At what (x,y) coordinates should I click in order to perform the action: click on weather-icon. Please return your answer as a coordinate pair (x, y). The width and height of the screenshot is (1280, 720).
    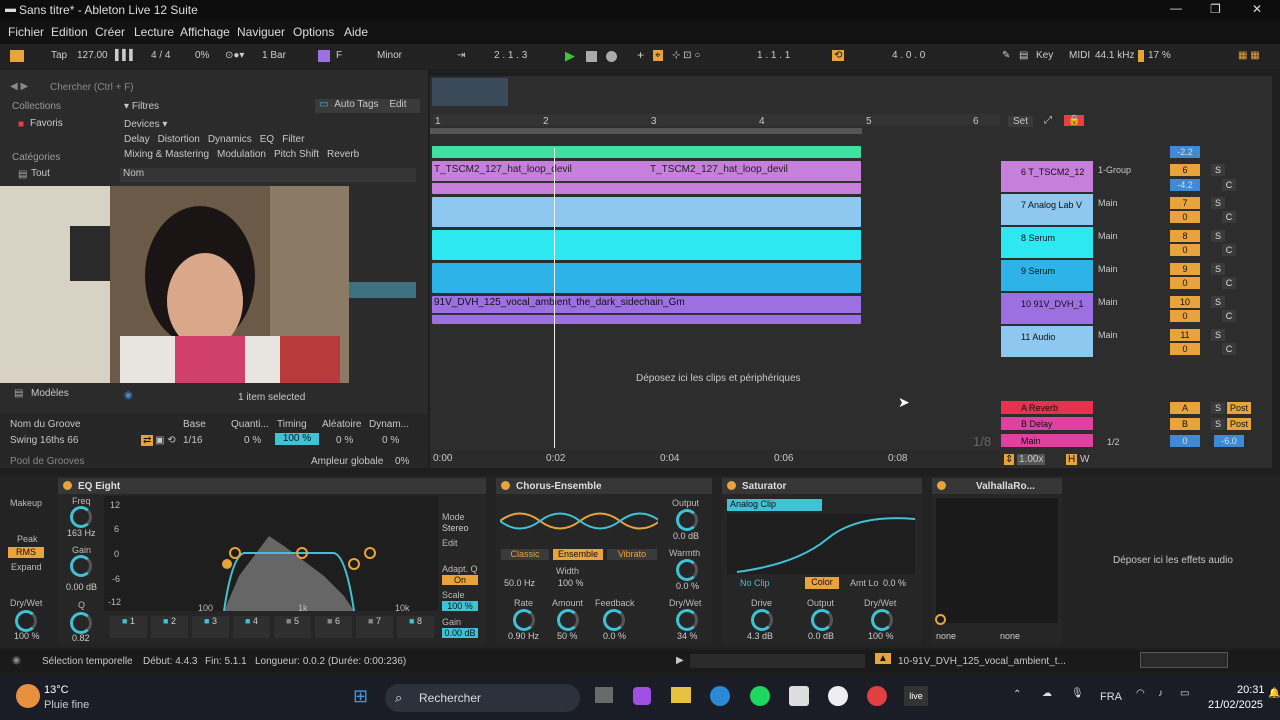
    Looking at the image, I should click on (28, 696).